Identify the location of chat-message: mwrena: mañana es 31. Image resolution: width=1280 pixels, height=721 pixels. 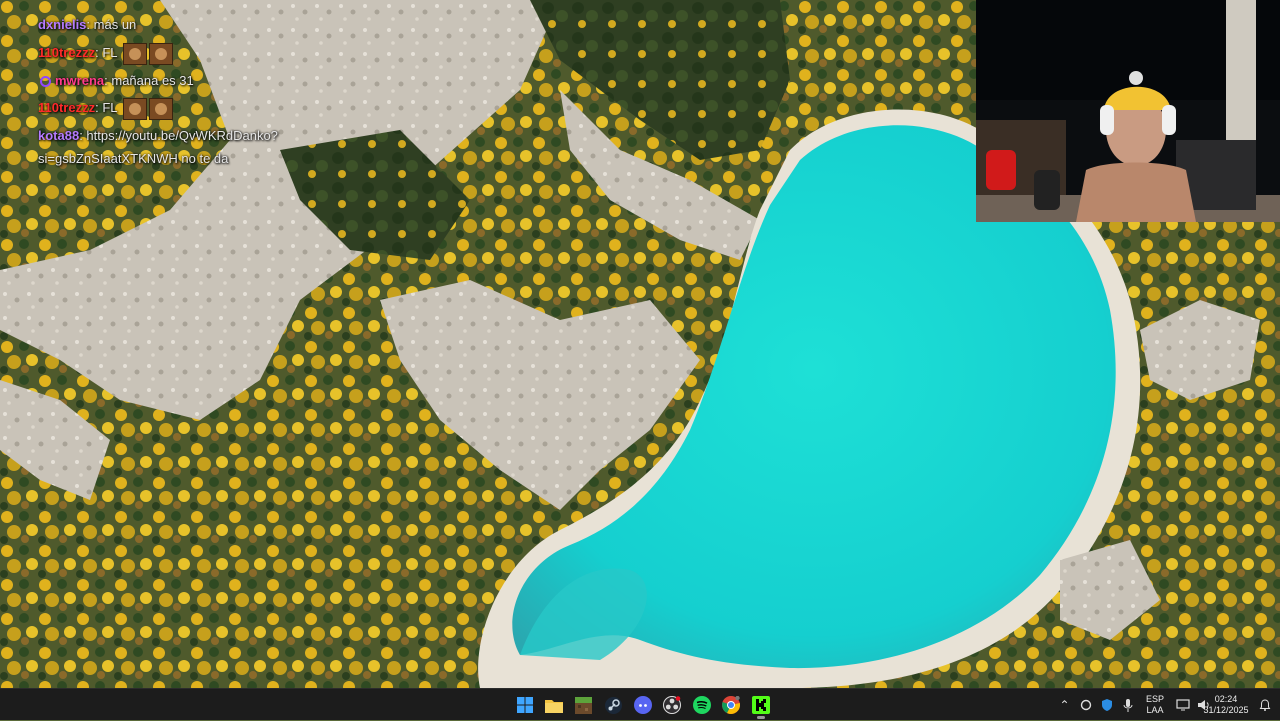
(117, 81).